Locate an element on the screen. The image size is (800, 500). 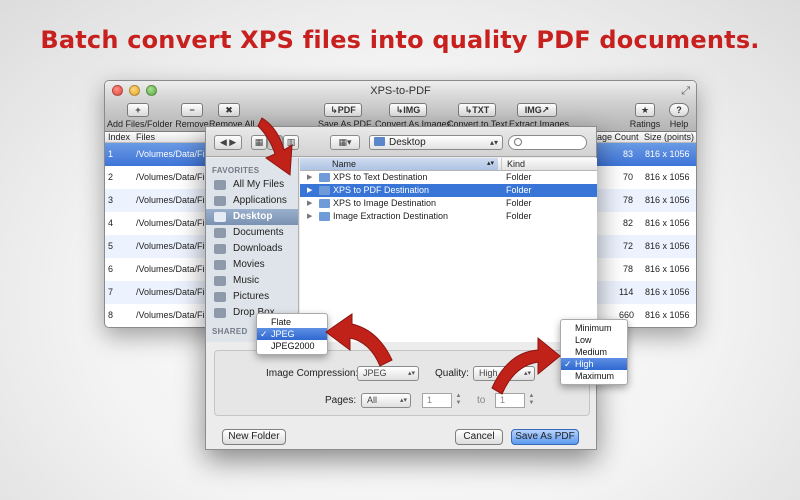
arrow-to-compression-menu is located at coordinates (359, 340).